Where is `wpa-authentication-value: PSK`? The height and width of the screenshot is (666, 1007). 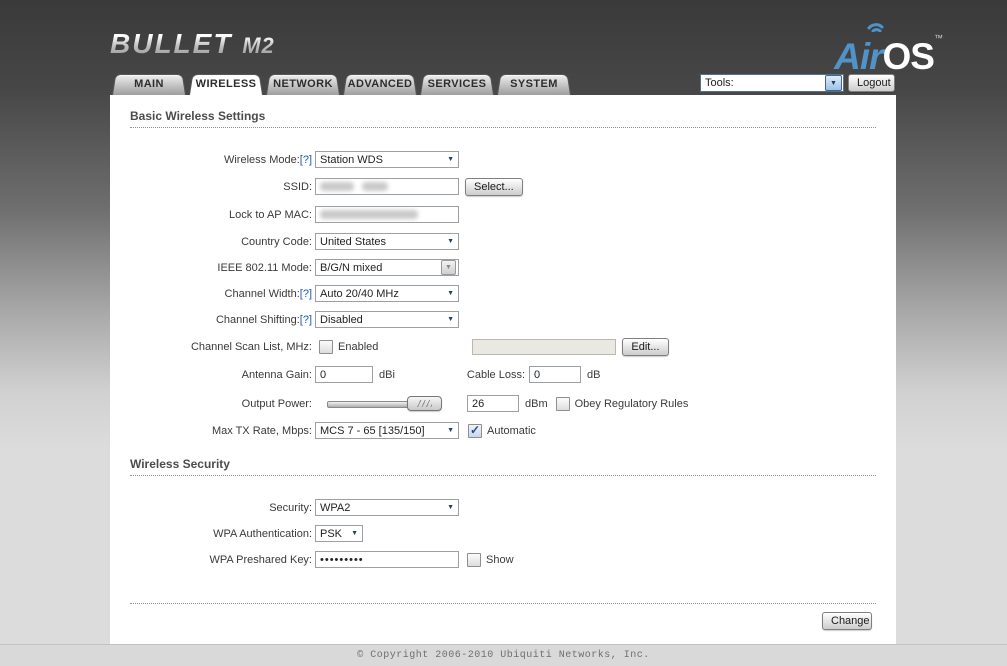
wpa-authentication-value: PSK is located at coordinates (331, 533).